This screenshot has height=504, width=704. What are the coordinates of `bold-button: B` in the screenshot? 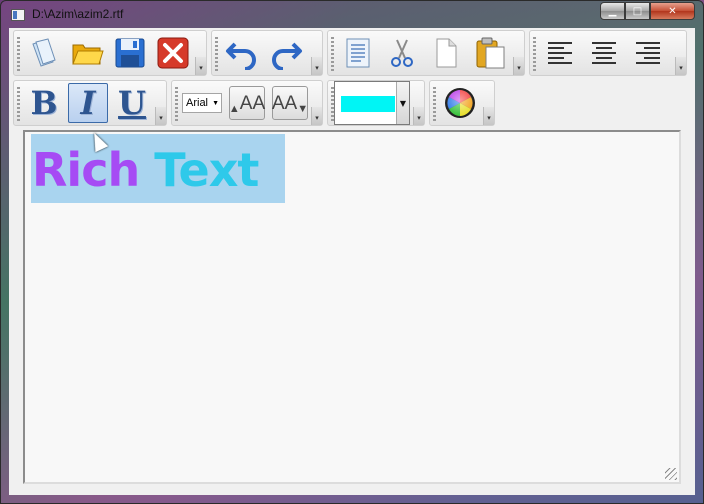 It's located at (44, 103).